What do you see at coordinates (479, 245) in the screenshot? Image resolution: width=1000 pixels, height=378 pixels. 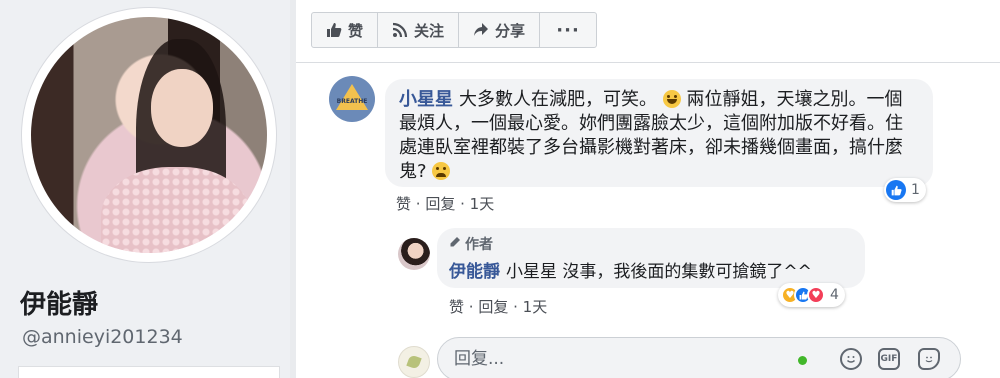 I see `author-badge-label: 作者` at bounding box center [479, 245].